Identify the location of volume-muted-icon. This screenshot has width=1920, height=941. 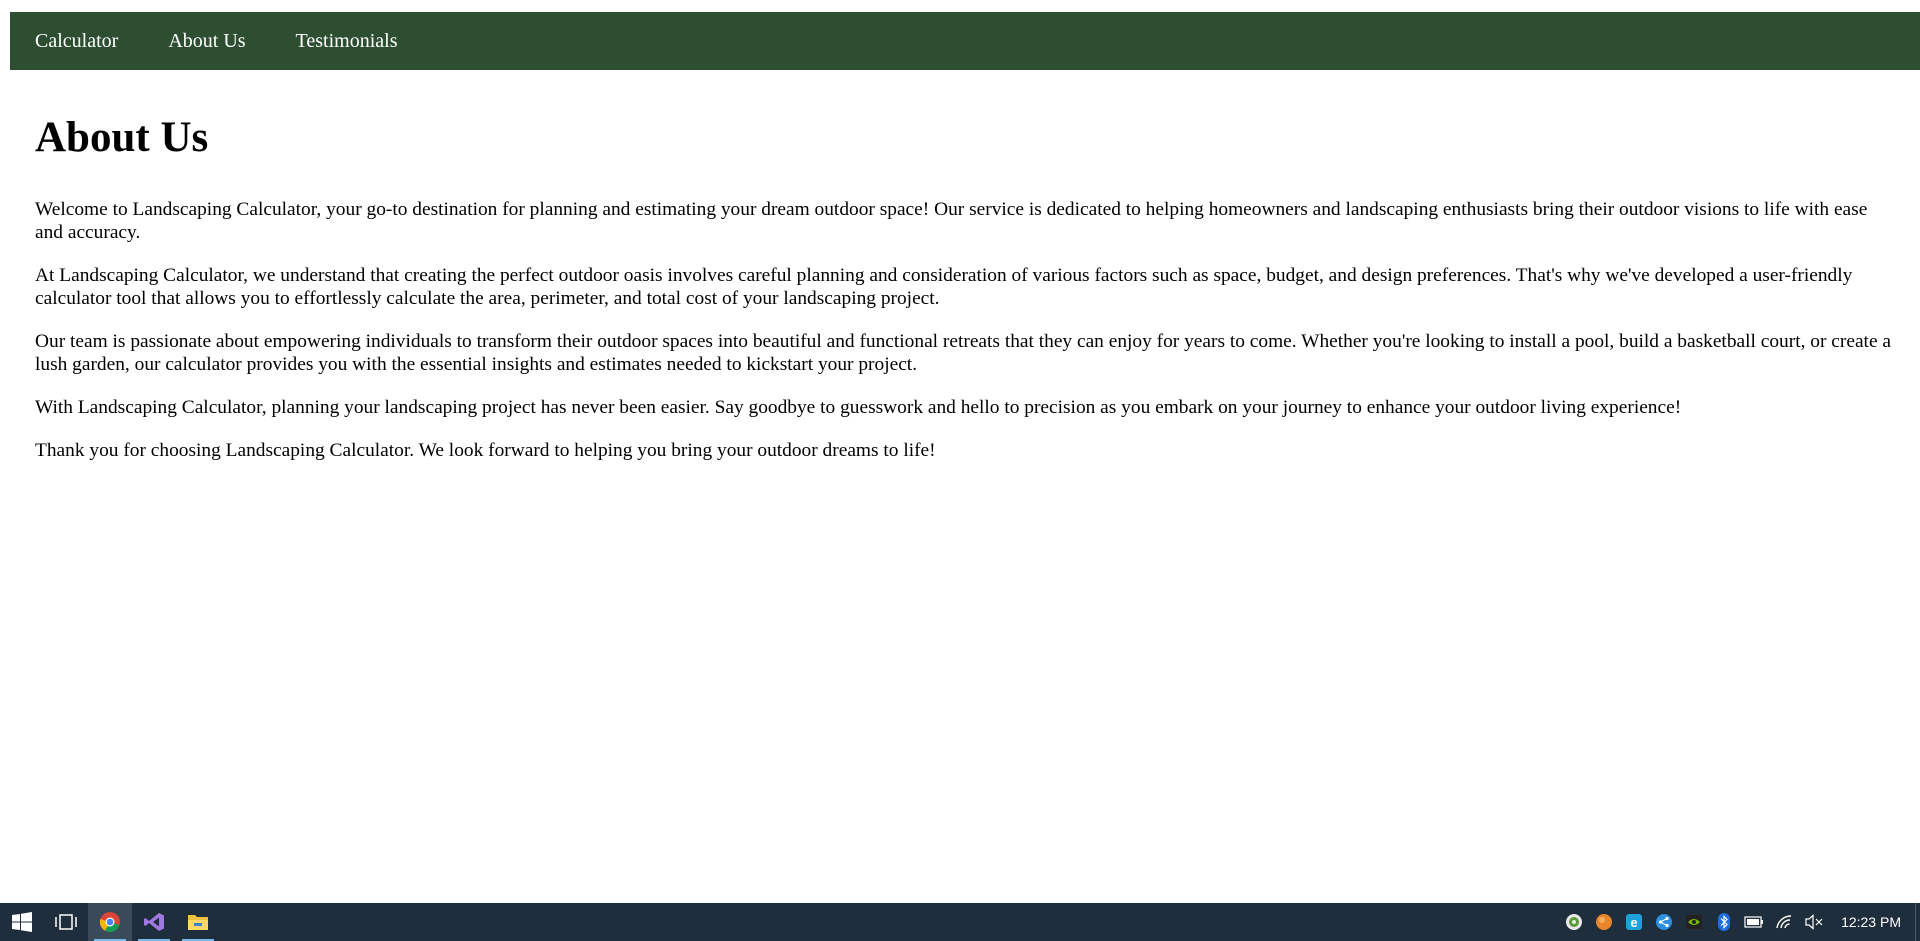
(1814, 922).